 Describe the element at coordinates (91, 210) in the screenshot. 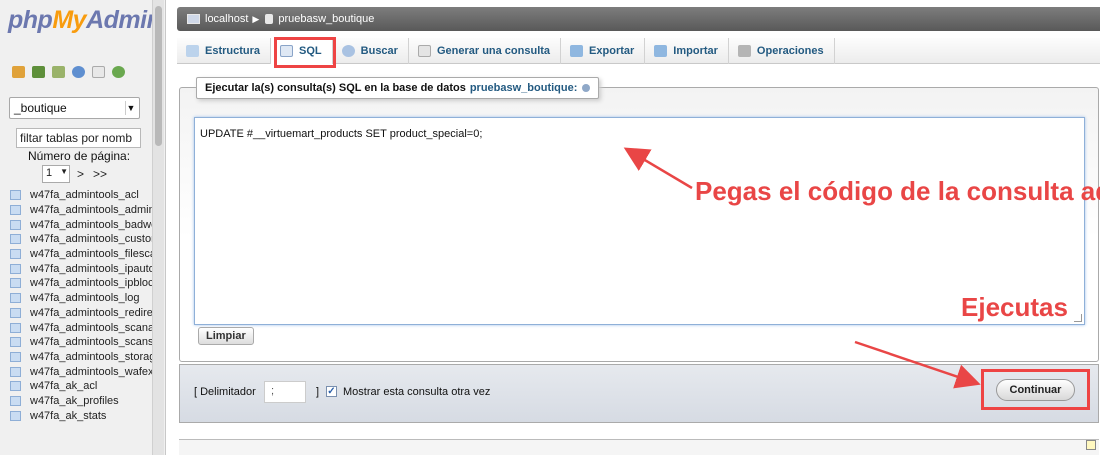

I see `table-name: w47fa_admintools_admin` at that location.